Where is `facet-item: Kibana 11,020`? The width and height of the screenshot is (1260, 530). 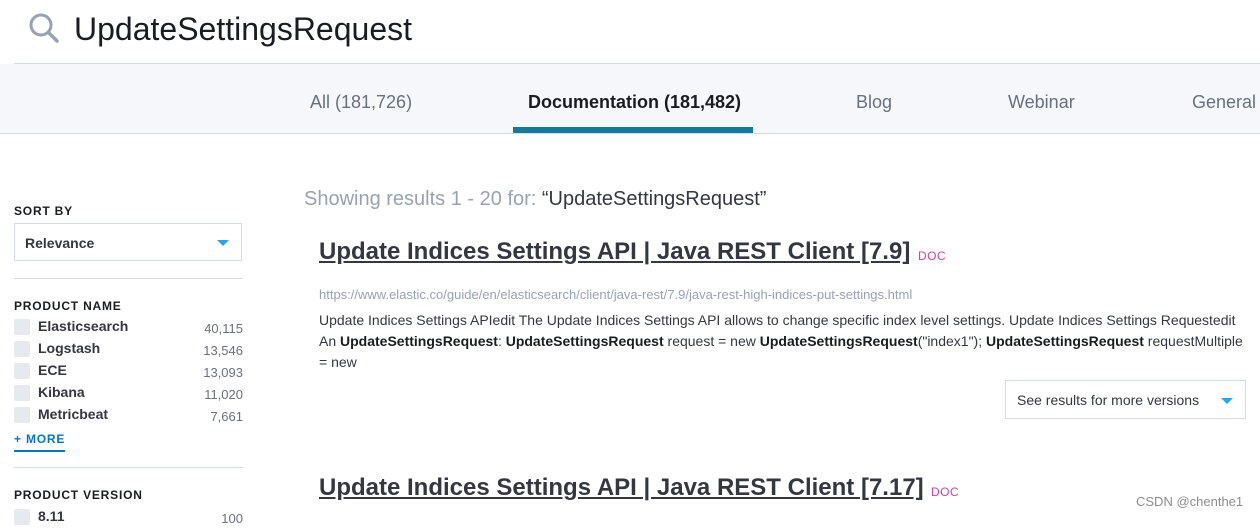 facet-item: Kibana 11,020 is located at coordinates (128, 395).